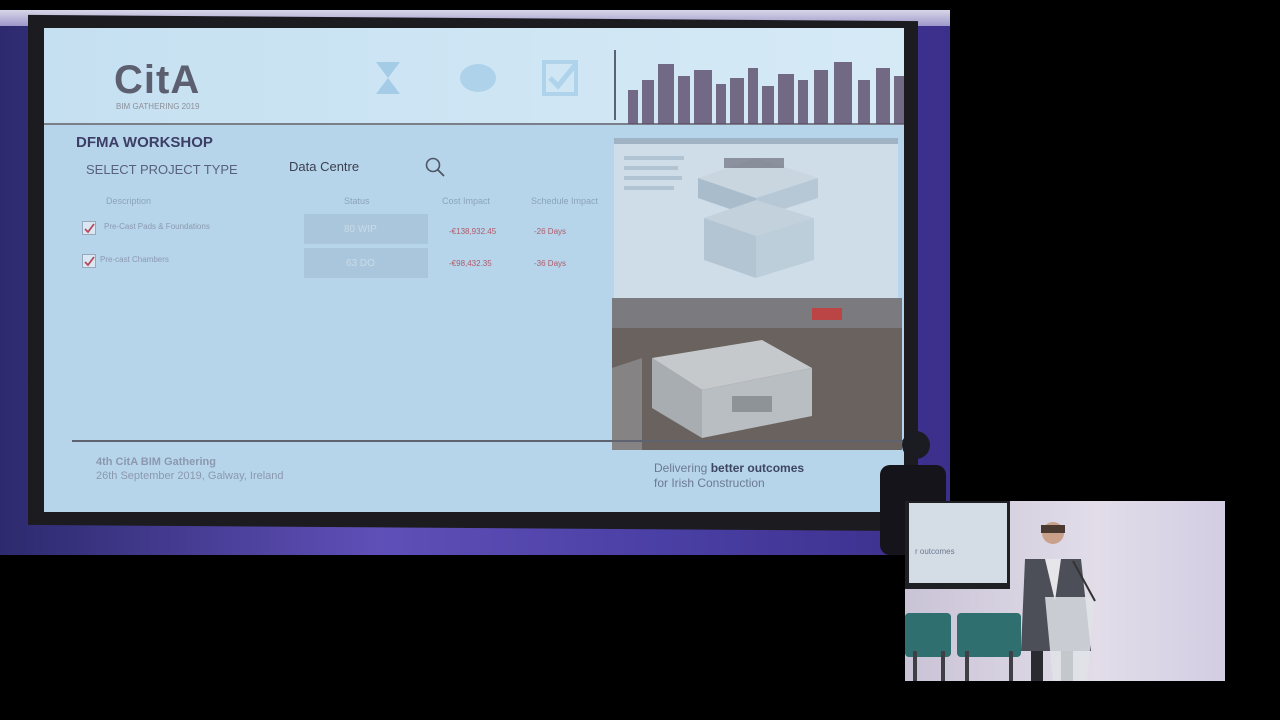  I want to click on tagline-line2: for Irish Construction, so click(709, 483).